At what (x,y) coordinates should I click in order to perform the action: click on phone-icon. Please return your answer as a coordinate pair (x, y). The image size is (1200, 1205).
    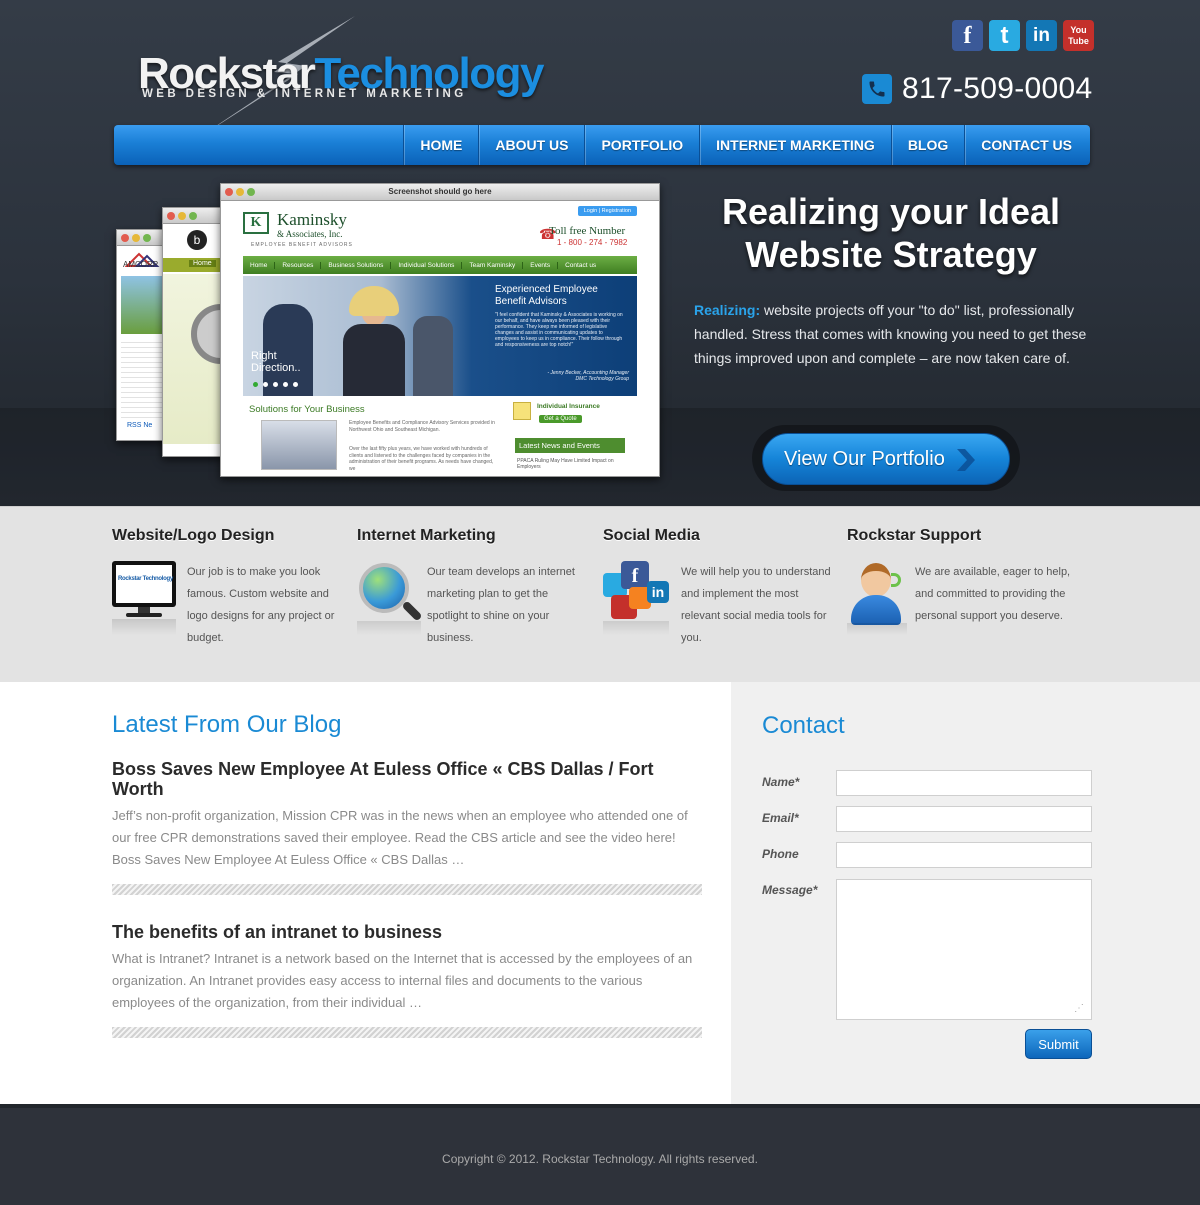
    Looking at the image, I should click on (877, 89).